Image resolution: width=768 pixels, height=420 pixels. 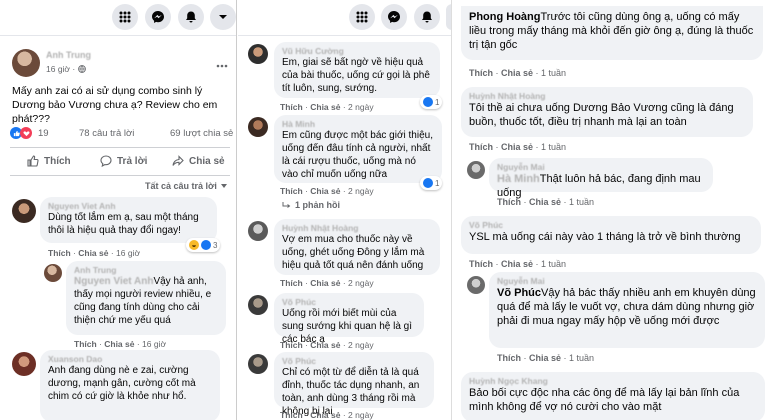 What do you see at coordinates (128, 206) in the screenshot?
I see `commenter-name: Nguyen Viet Anh` at bounding box center [128, 206].